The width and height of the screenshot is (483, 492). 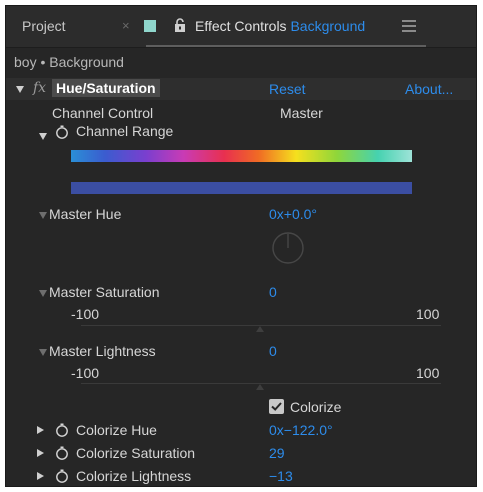 What do you see at coordinates (281, 476) in the screenshot?
I see `colorize-lightness-value: −13` at bounding box center [281, 476].